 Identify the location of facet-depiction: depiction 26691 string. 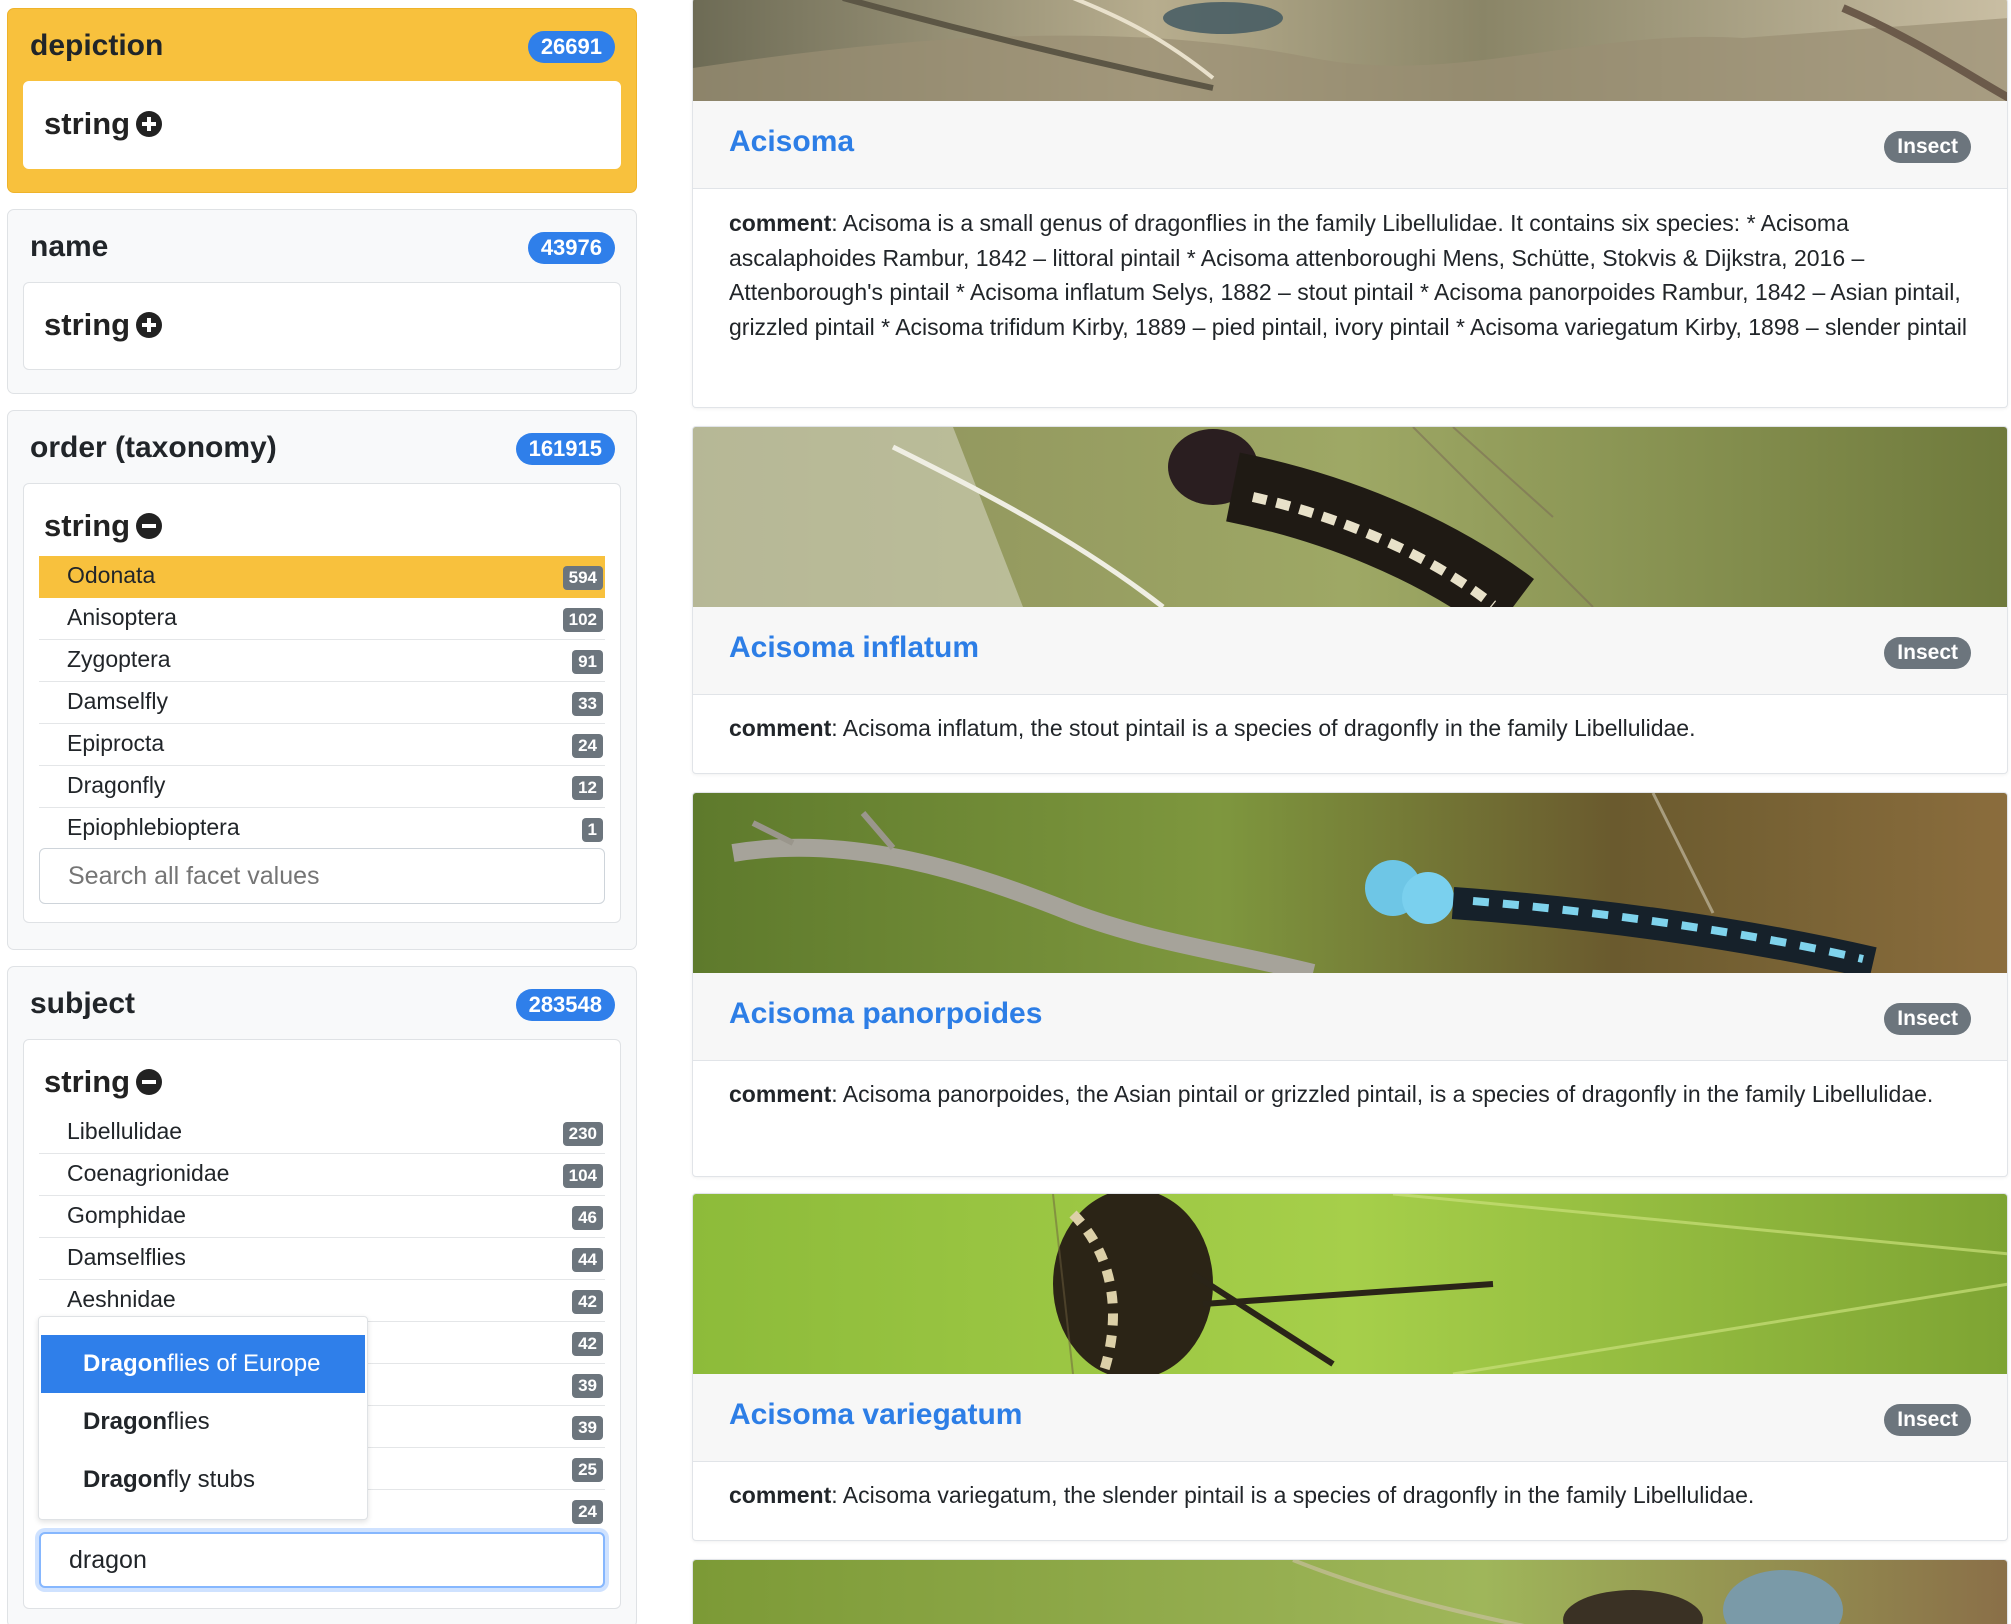
(322, 100).